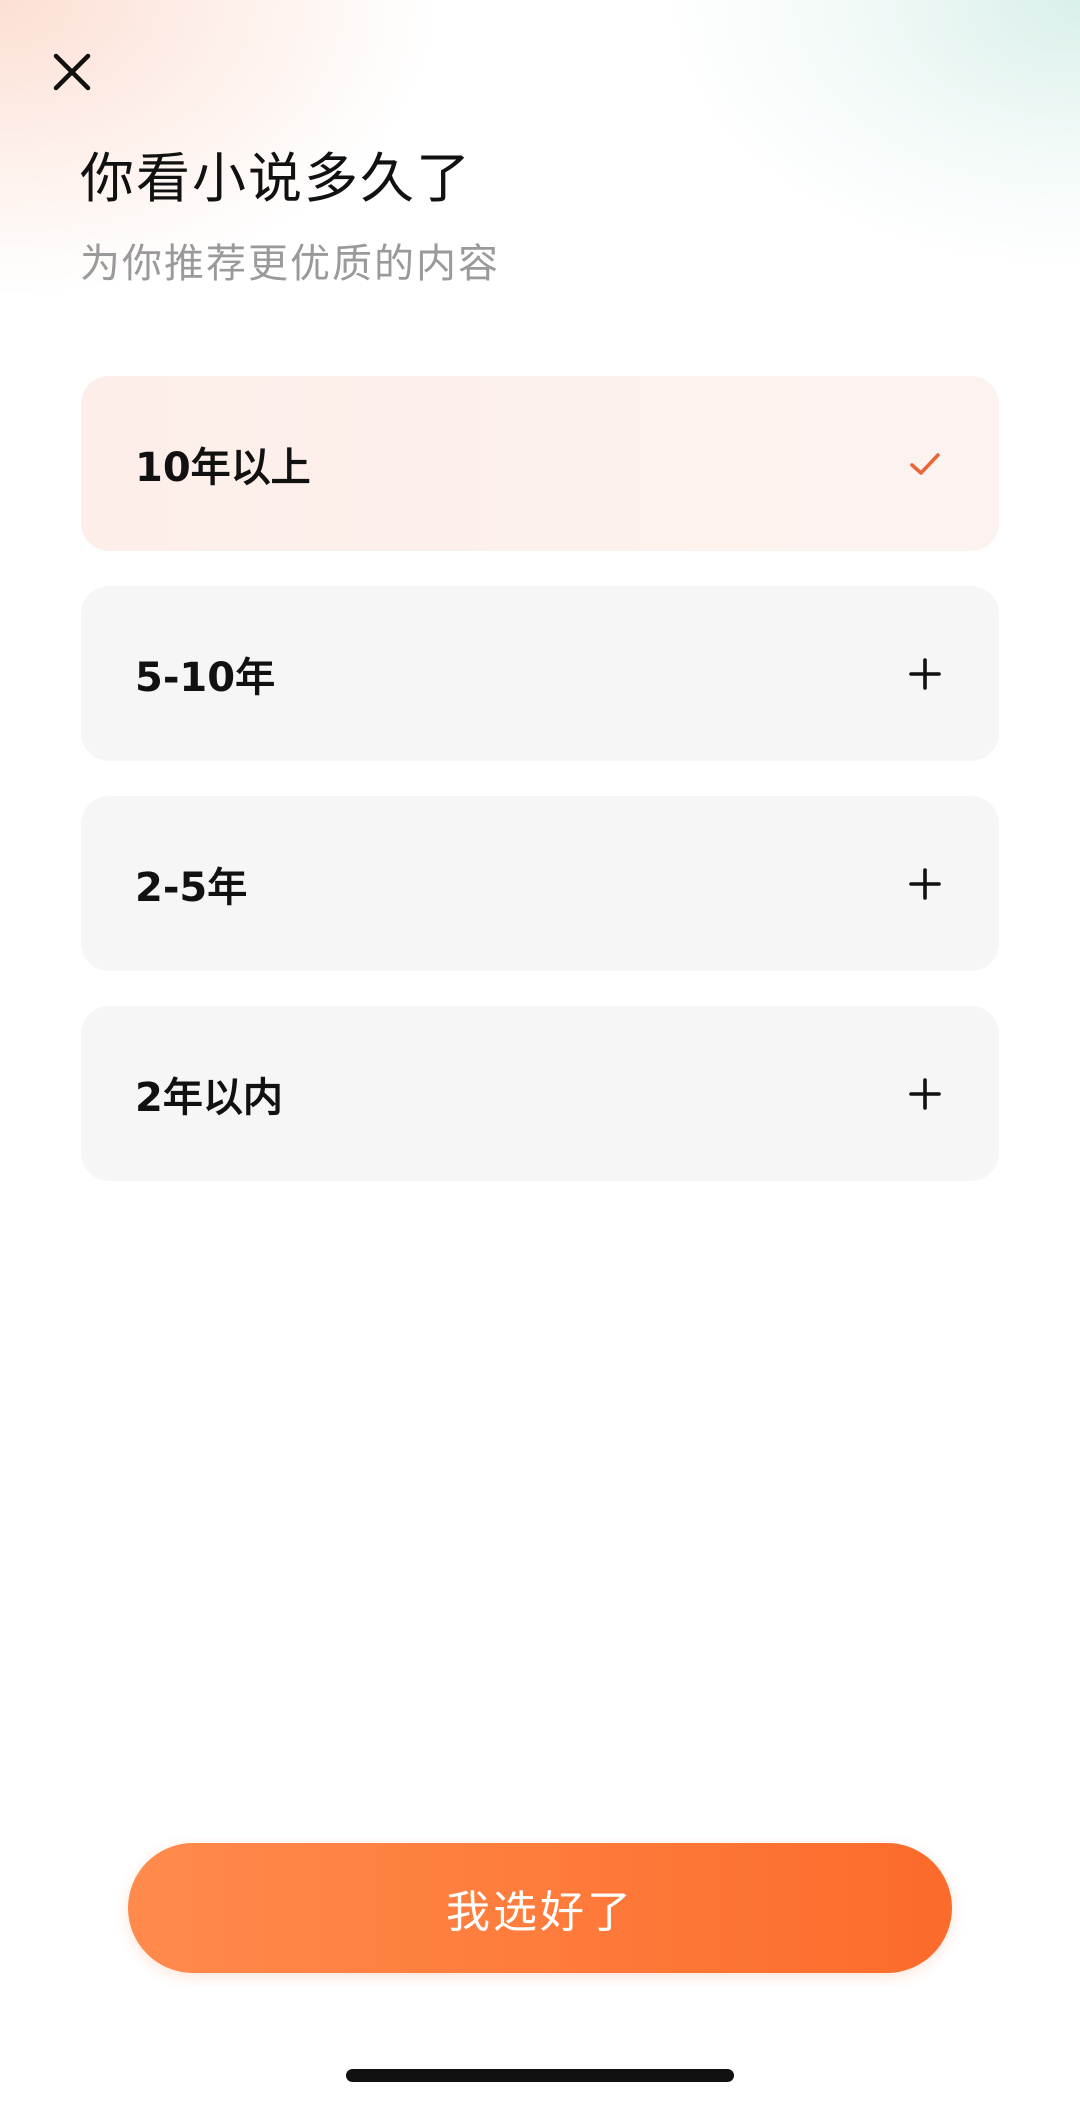  I want to click on option-5-10-years: 5-10年, so click(540, 673).